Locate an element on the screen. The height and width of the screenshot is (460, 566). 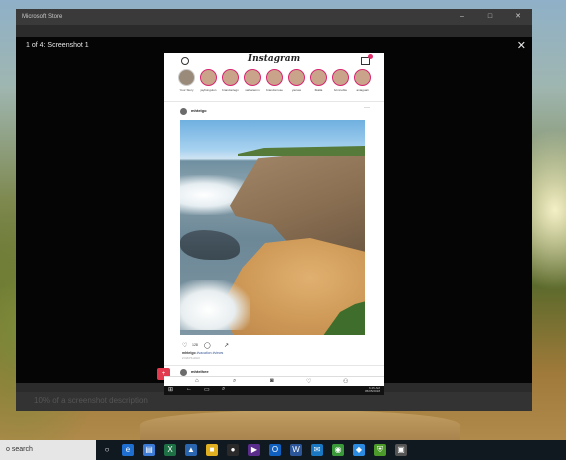
story-item: jayfsingulon is located at coordinates (208, 84).